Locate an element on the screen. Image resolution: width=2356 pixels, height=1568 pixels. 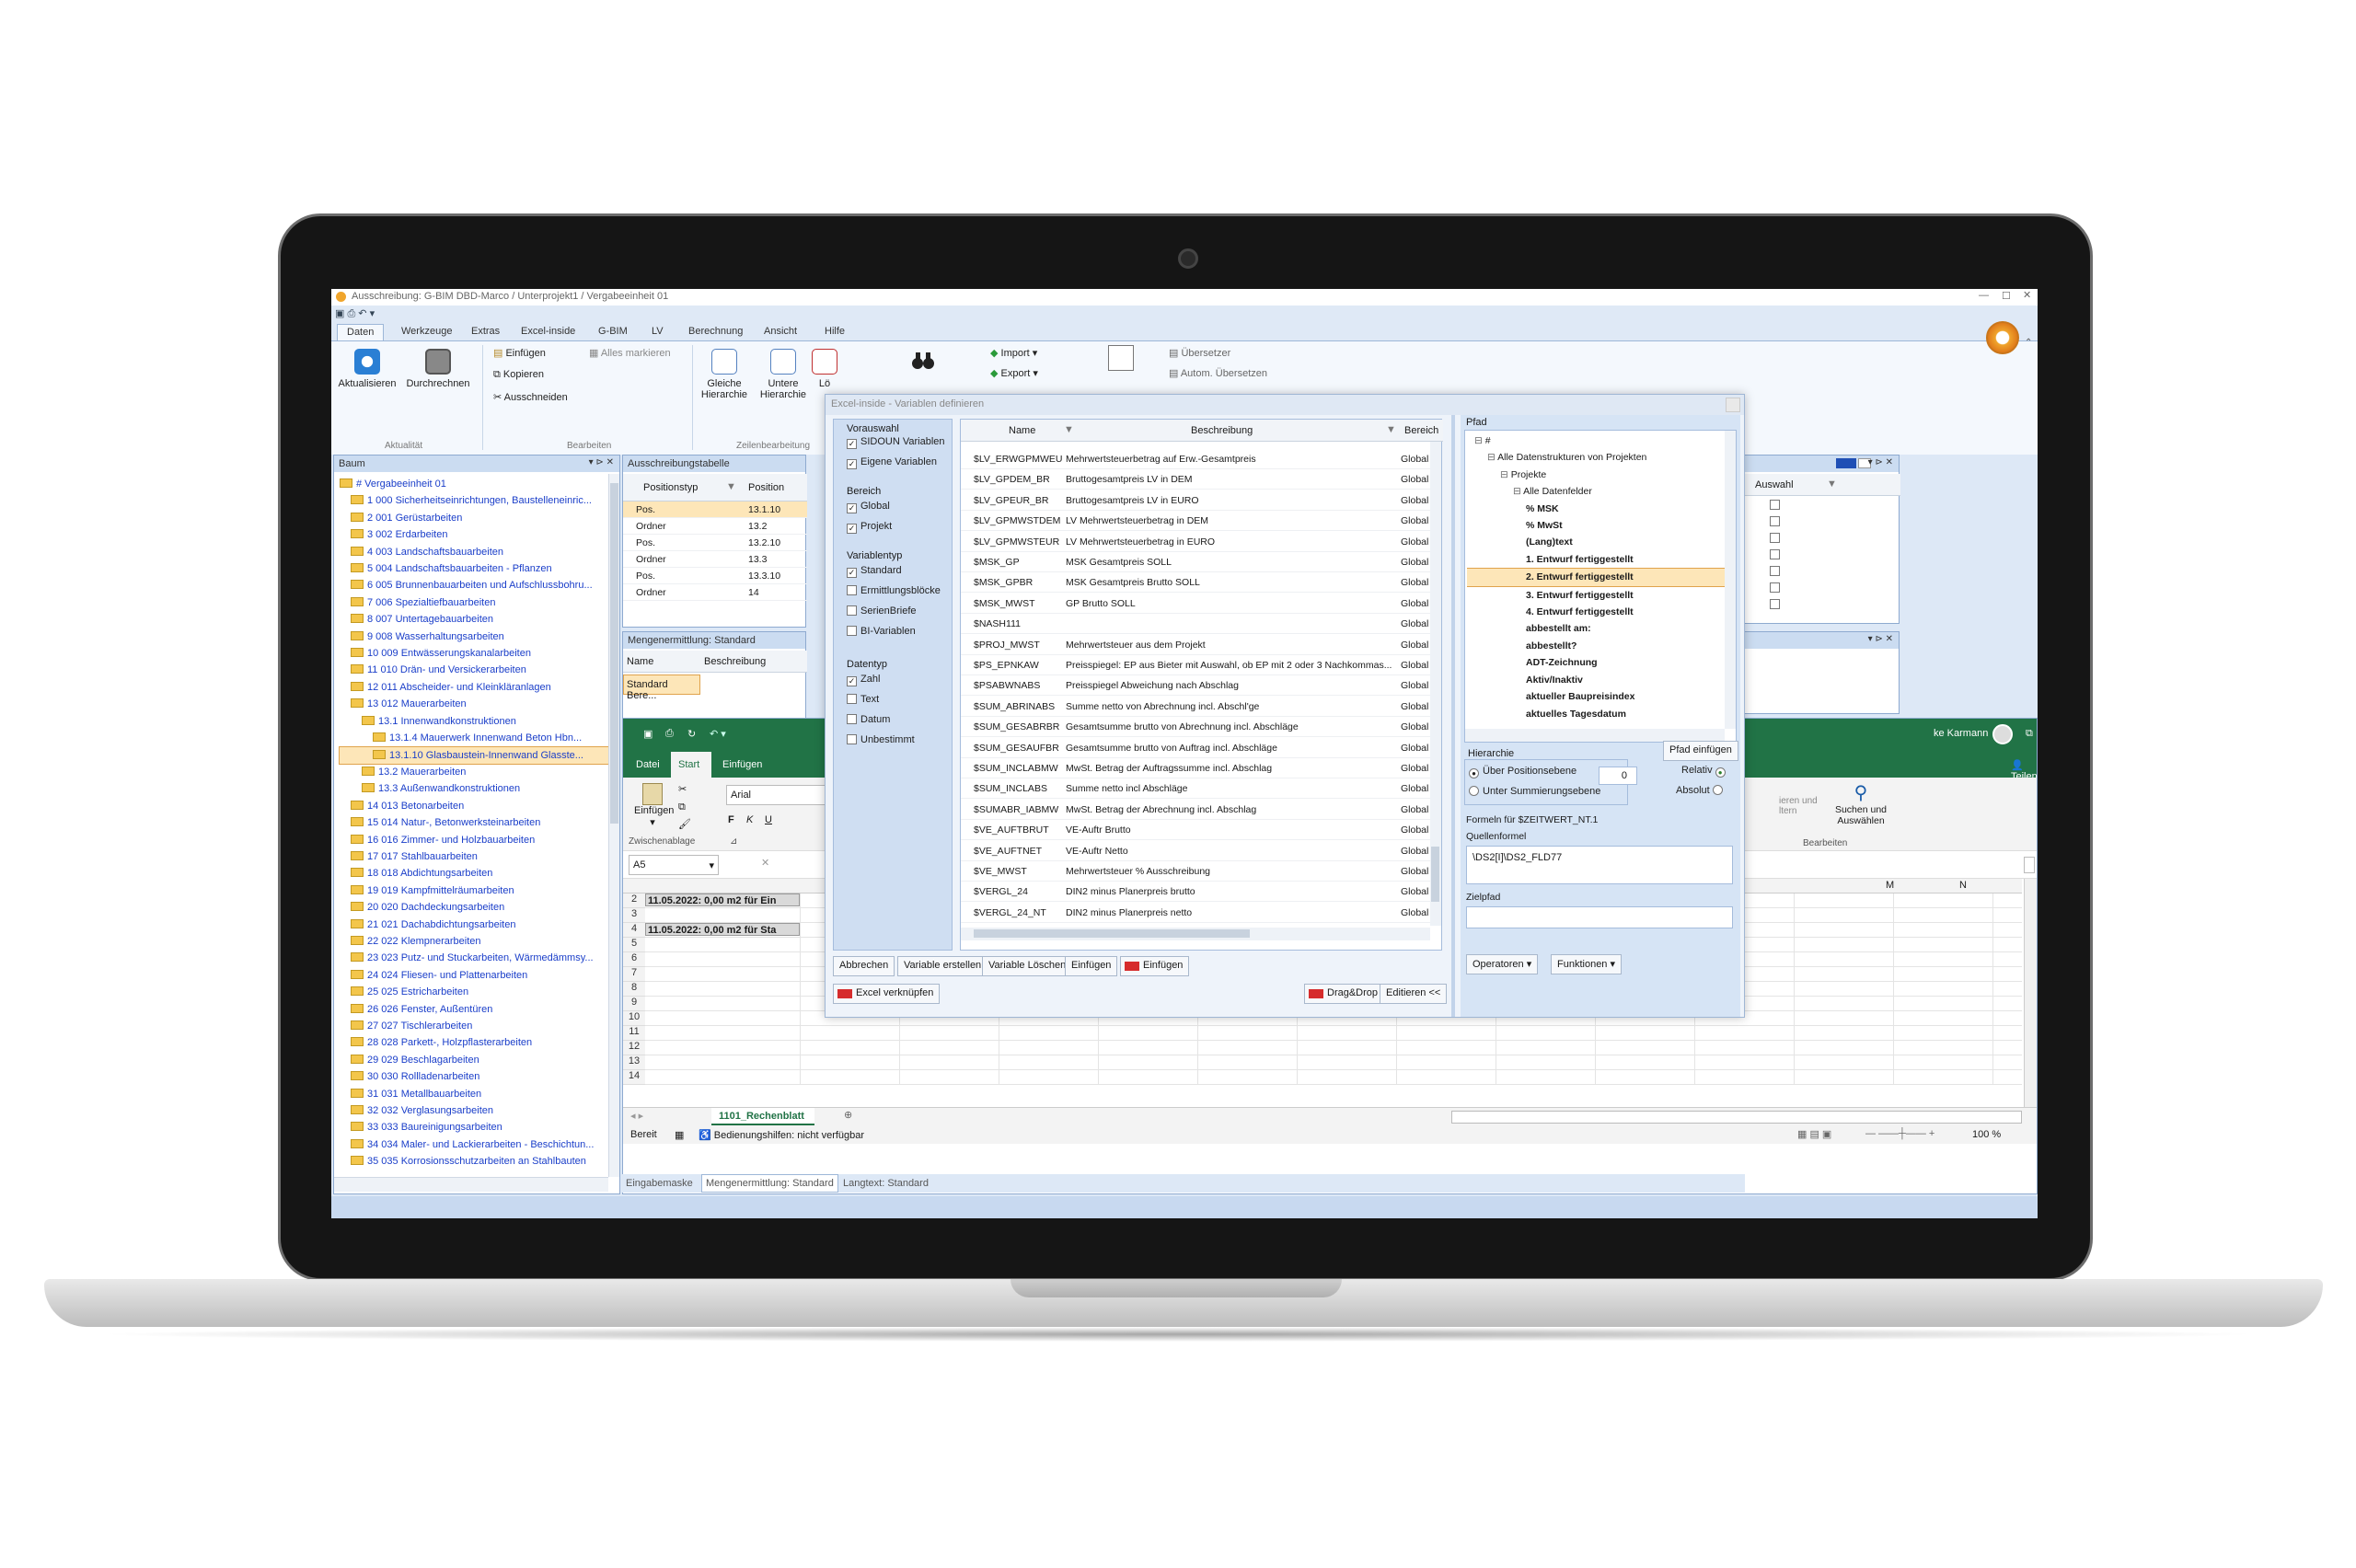
tab-ansicht: Ansicht is located at coordinates (780, 332).